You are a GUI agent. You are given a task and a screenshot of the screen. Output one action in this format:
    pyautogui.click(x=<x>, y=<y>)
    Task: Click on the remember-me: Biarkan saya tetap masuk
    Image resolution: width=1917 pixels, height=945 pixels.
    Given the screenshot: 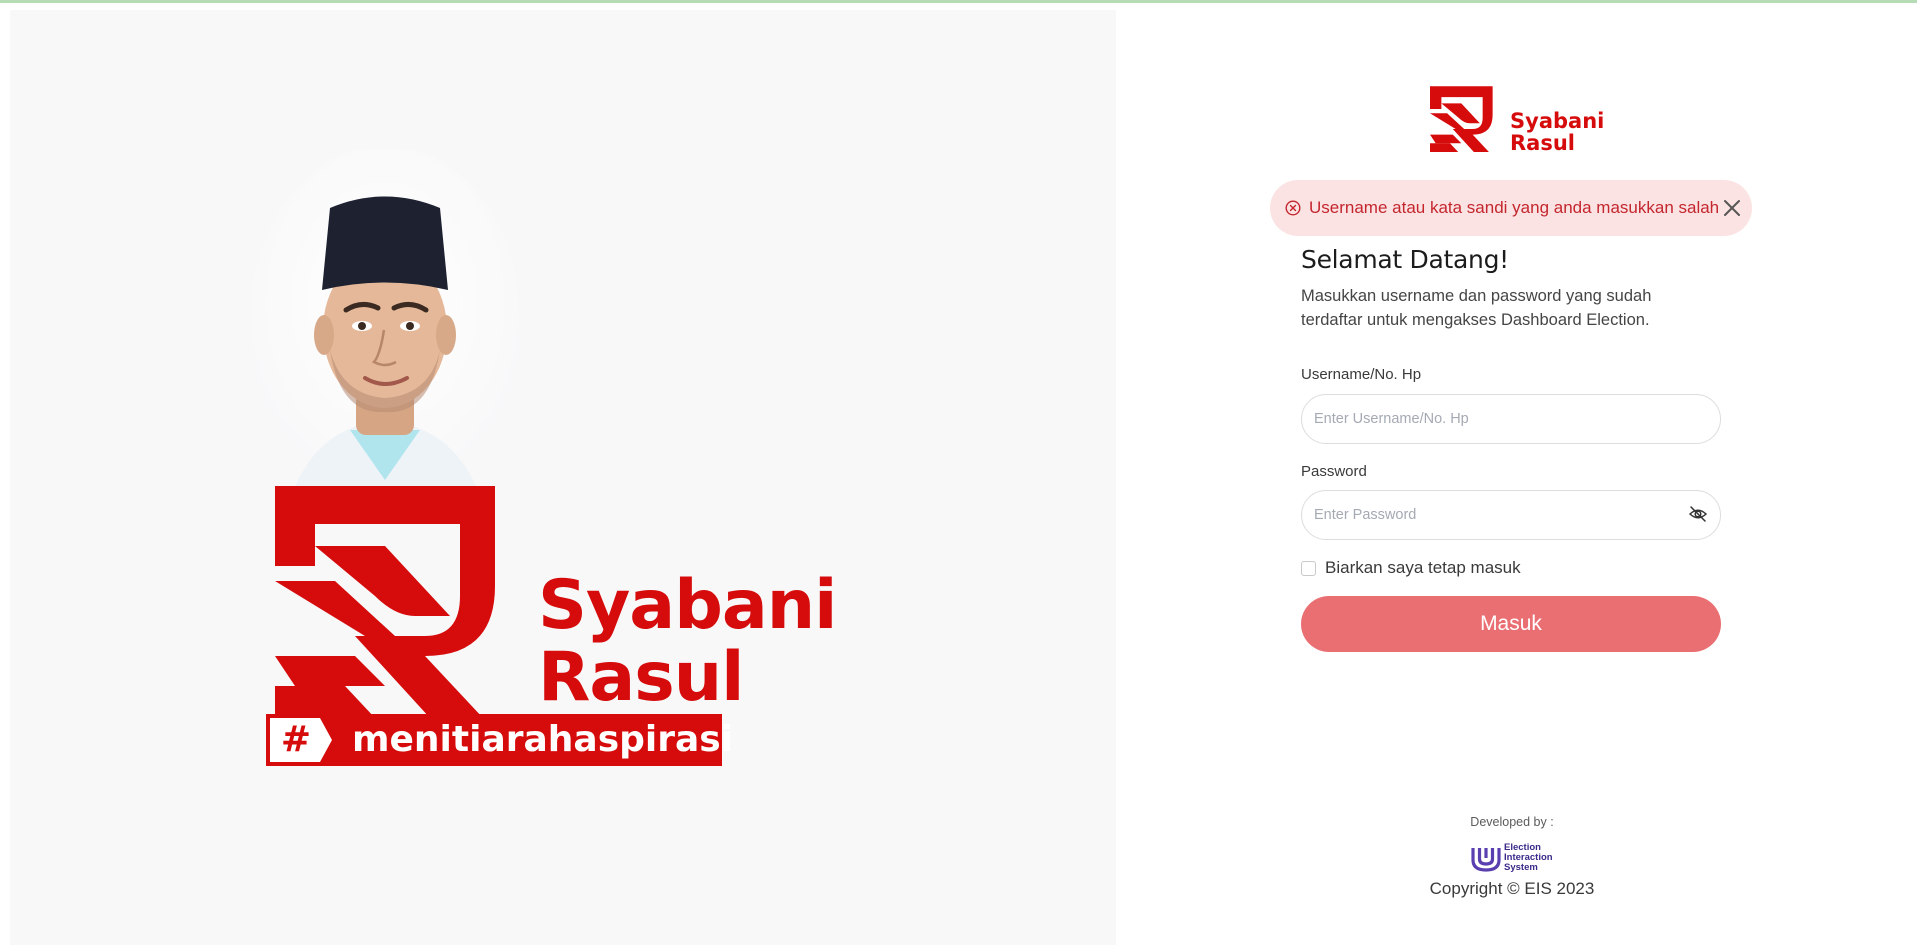 What is the action you would take?
    pyautogui.click(x=1411, y=568)
    